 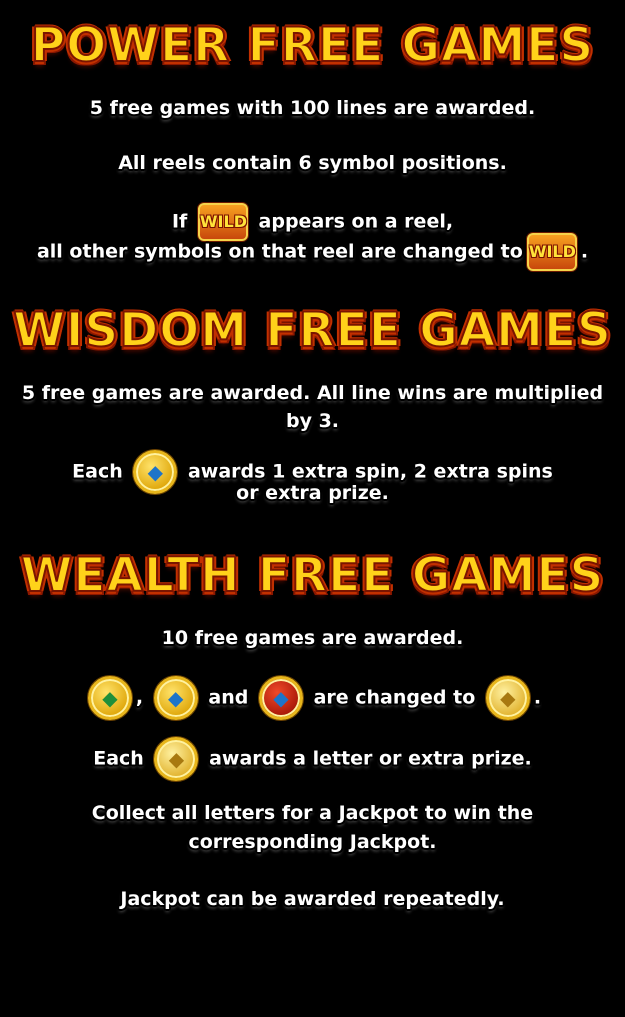 What do you see at coordinates (179, 221) in the screenshot?
I see `power-line-3-prefix: If` at bounding box center [179, 221].